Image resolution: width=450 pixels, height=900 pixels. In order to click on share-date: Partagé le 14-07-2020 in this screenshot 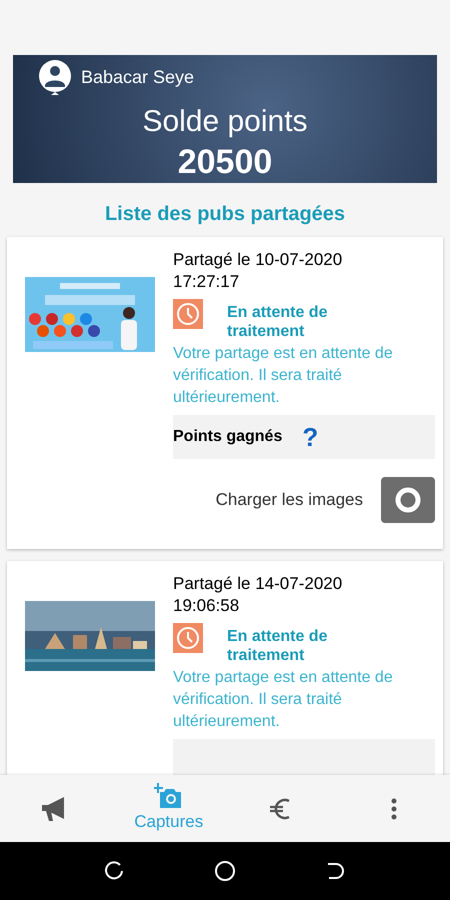, I will do `click(258, 584)`.